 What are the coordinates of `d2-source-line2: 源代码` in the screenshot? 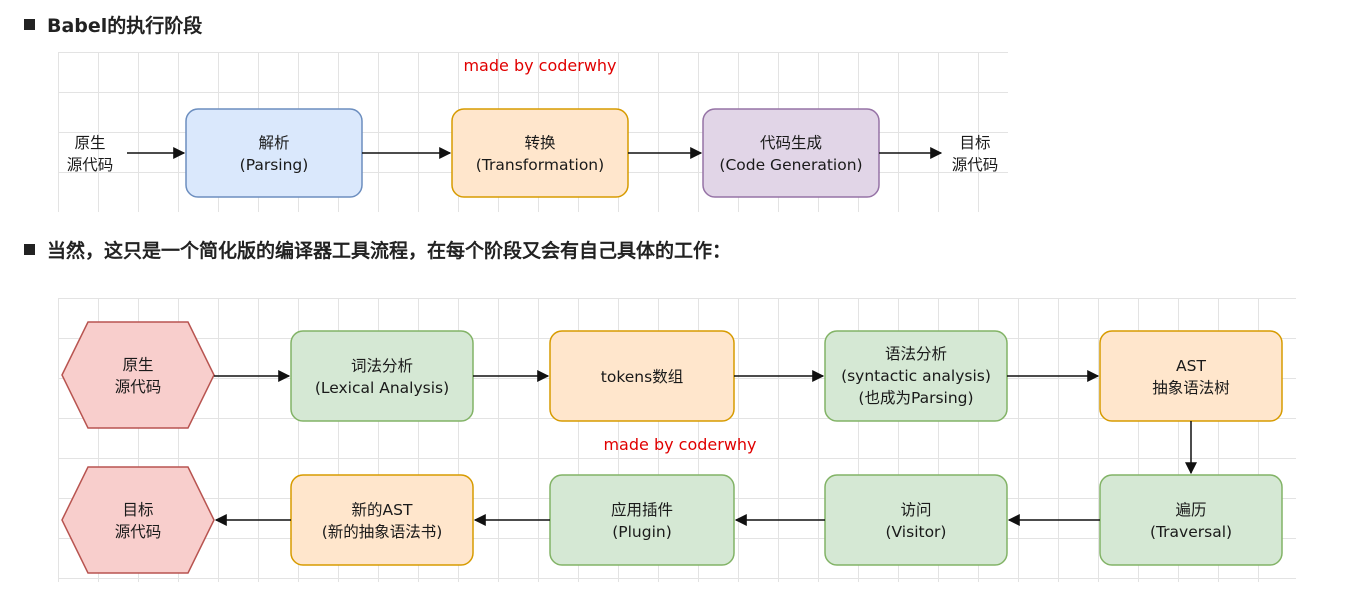 It's located at (138, 387).